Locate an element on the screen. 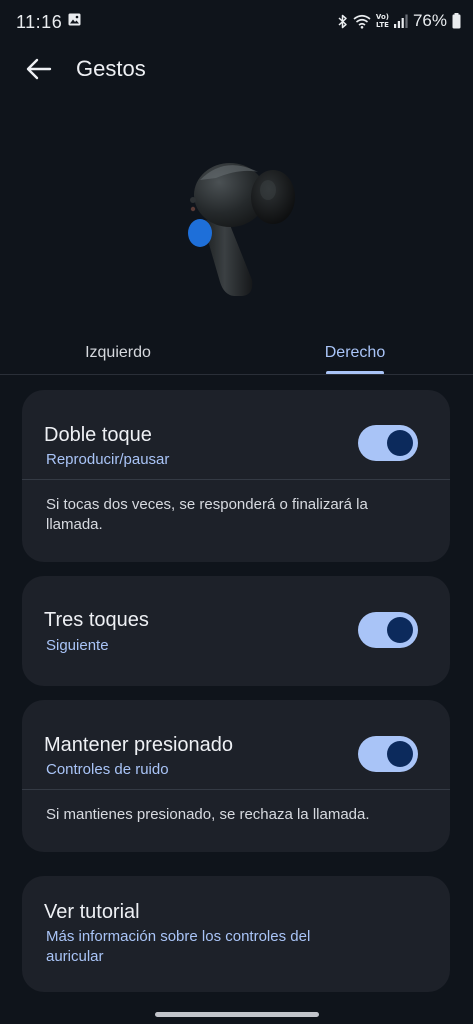  hold-action: Controles de ruido is located at coordinates (107, 769).